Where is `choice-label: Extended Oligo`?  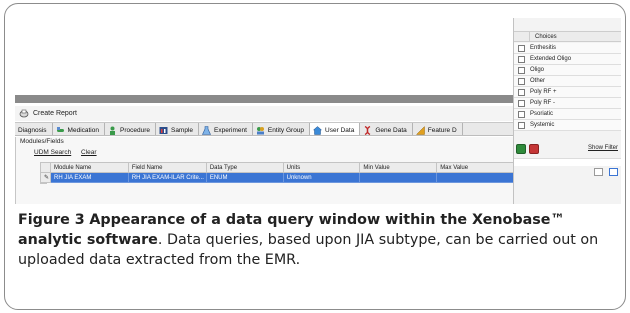 choice-label: Extended Oligo is located at coordinates (551, 59).